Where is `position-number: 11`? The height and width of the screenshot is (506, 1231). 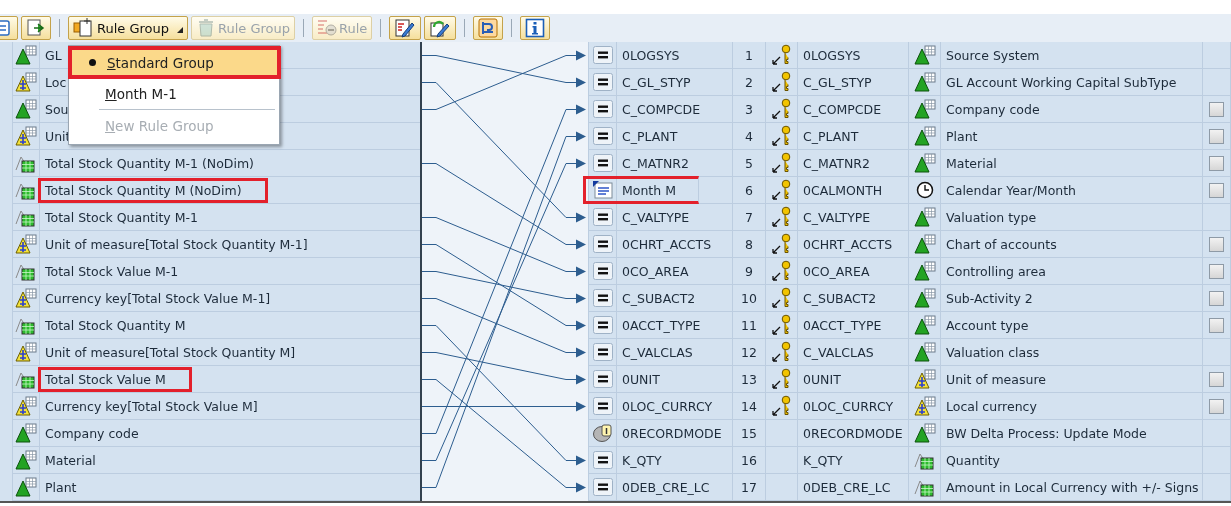 position-number: 11 is located at coordinates (749, 325).